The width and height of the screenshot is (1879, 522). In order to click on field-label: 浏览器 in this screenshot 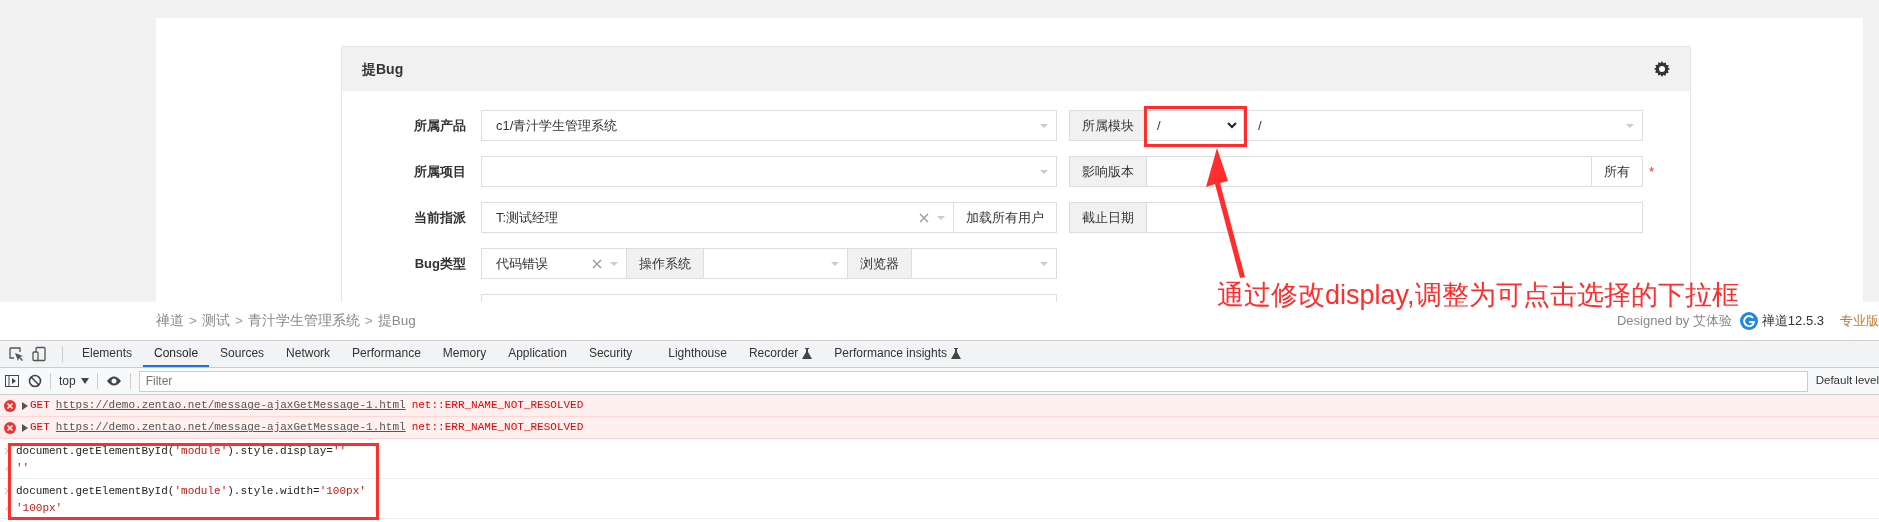, I will do `click(880, 263)`.